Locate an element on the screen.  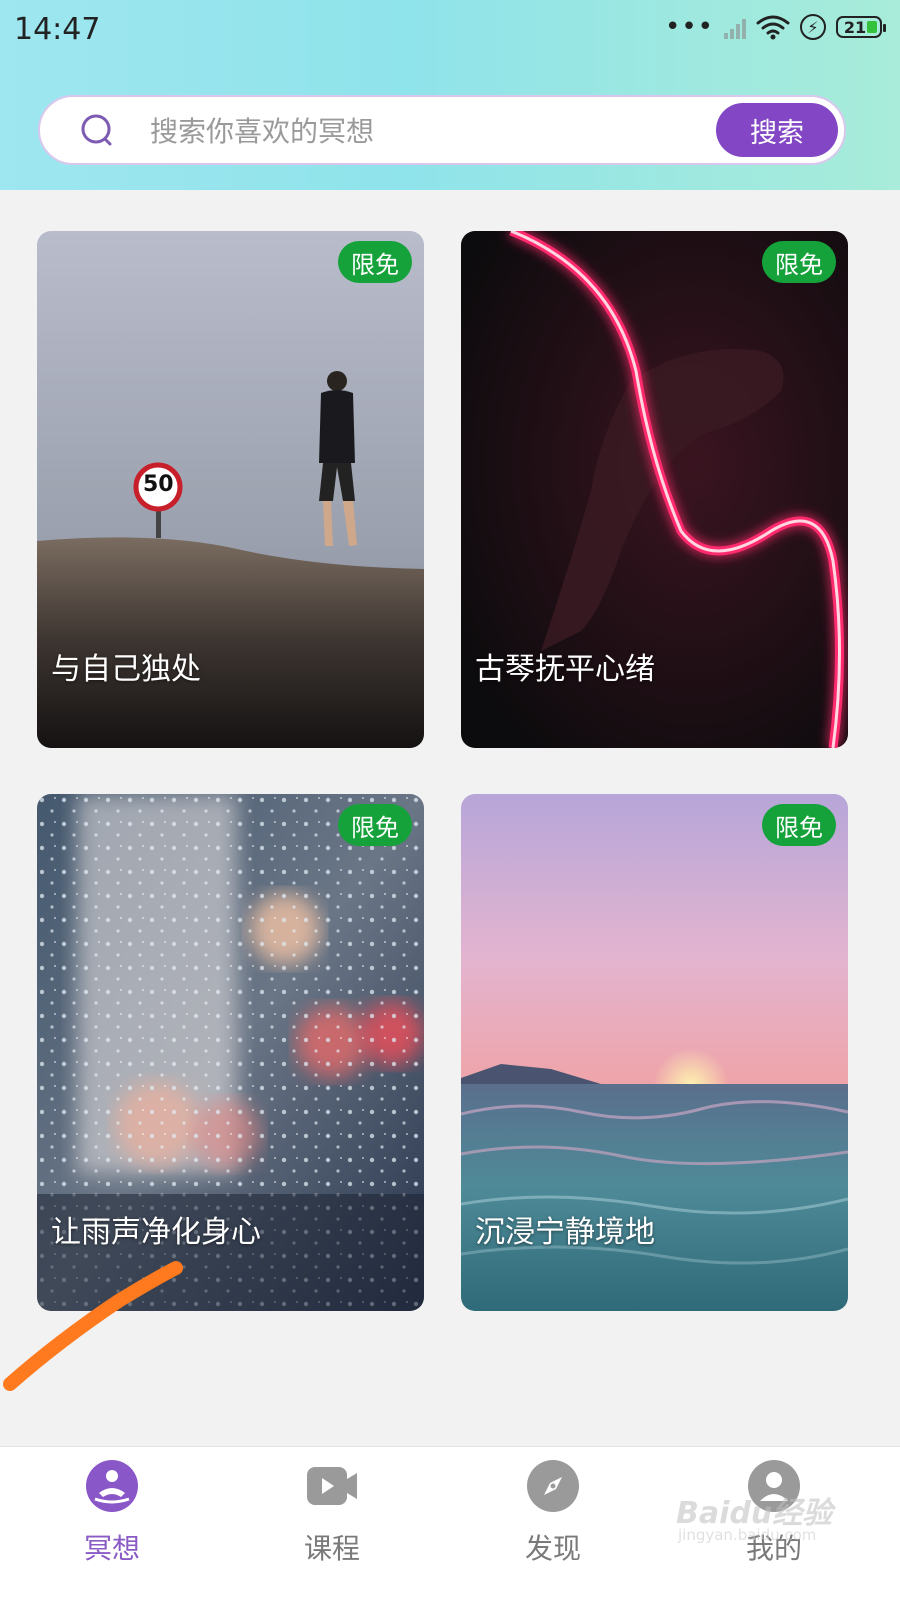
meditation-card-sea: 限免 沉浸宁静境地 is located at coordinates (654, 1052).